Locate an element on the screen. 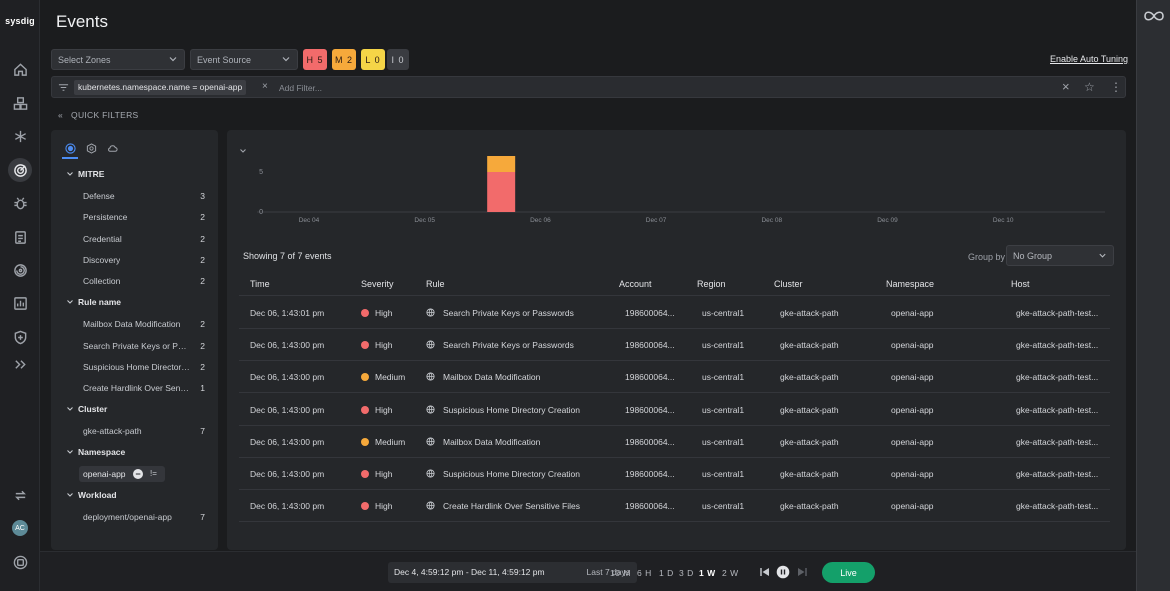  cell-severity-text: Medium is located at coordinates (390, 377).